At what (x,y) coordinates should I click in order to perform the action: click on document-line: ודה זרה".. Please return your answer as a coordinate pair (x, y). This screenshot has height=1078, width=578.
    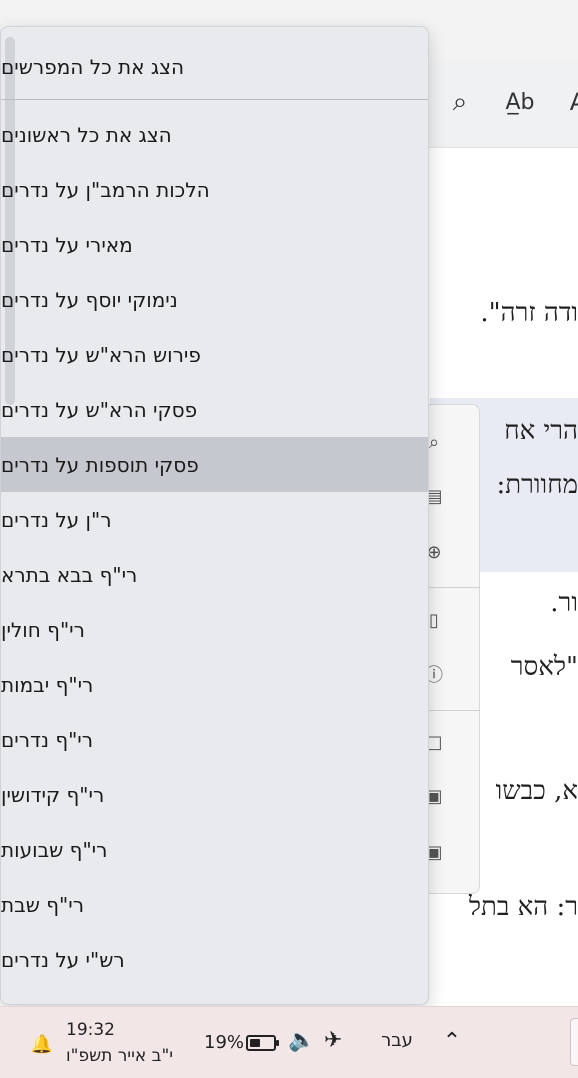
    Looking at the image, I should click on (529, 313).